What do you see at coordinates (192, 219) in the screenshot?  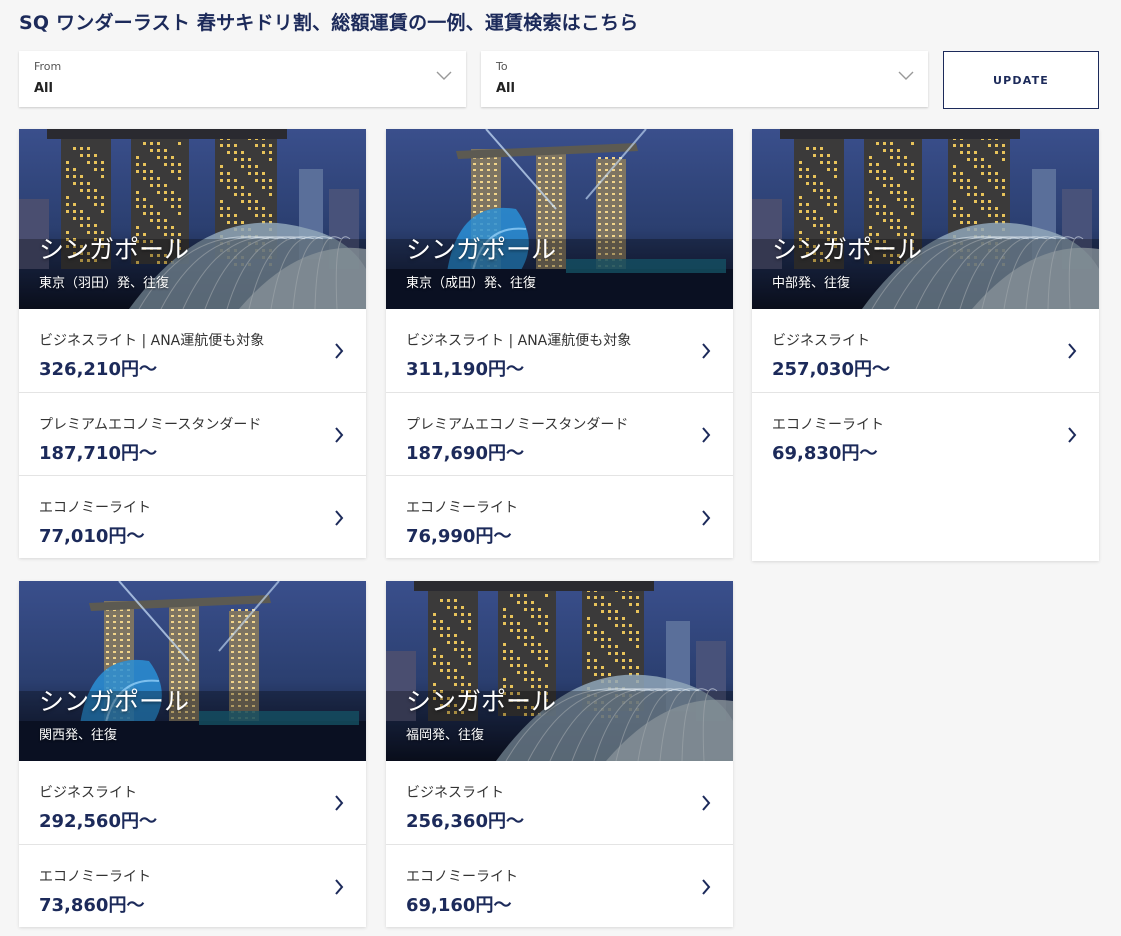 I see `card-hero: シンガポール東京（羽田）発、往復` at bounding box center [192, 219].